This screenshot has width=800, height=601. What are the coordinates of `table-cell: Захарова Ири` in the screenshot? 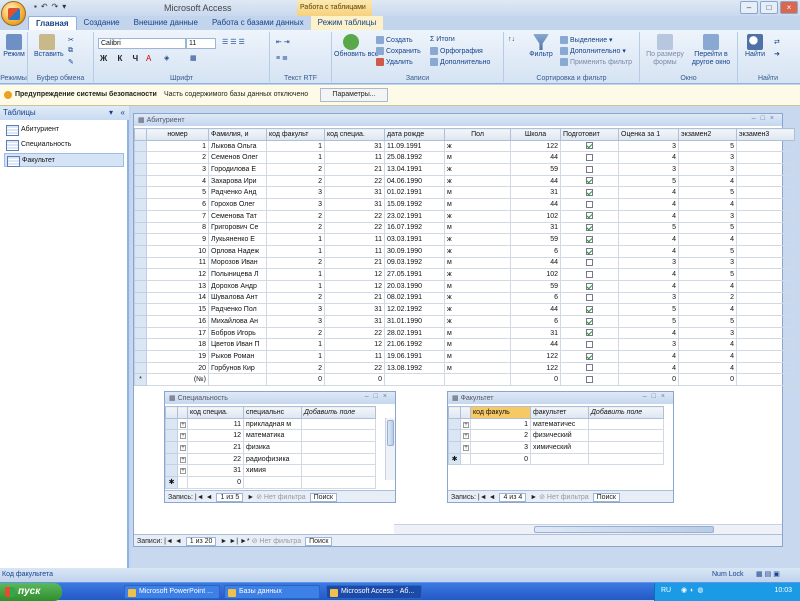 It's located at (237, 181).